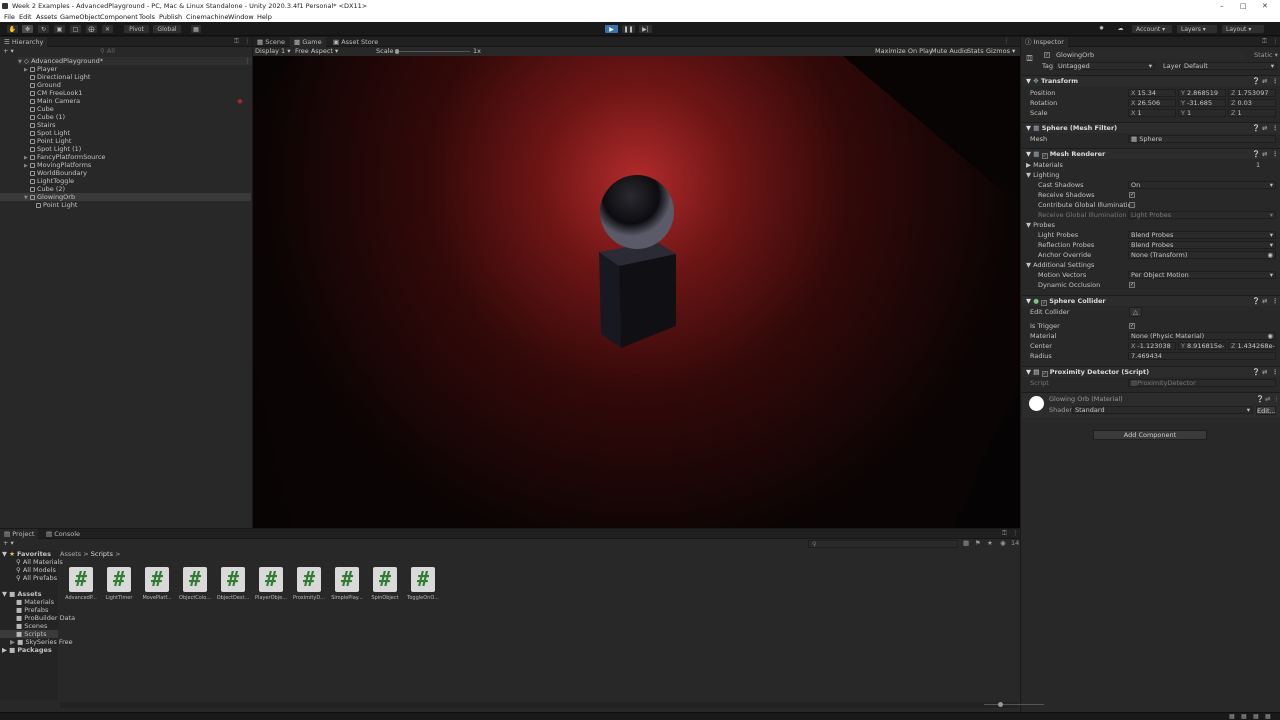  I want to click on transform-tool-icon: ⨁, so click(91, 29).